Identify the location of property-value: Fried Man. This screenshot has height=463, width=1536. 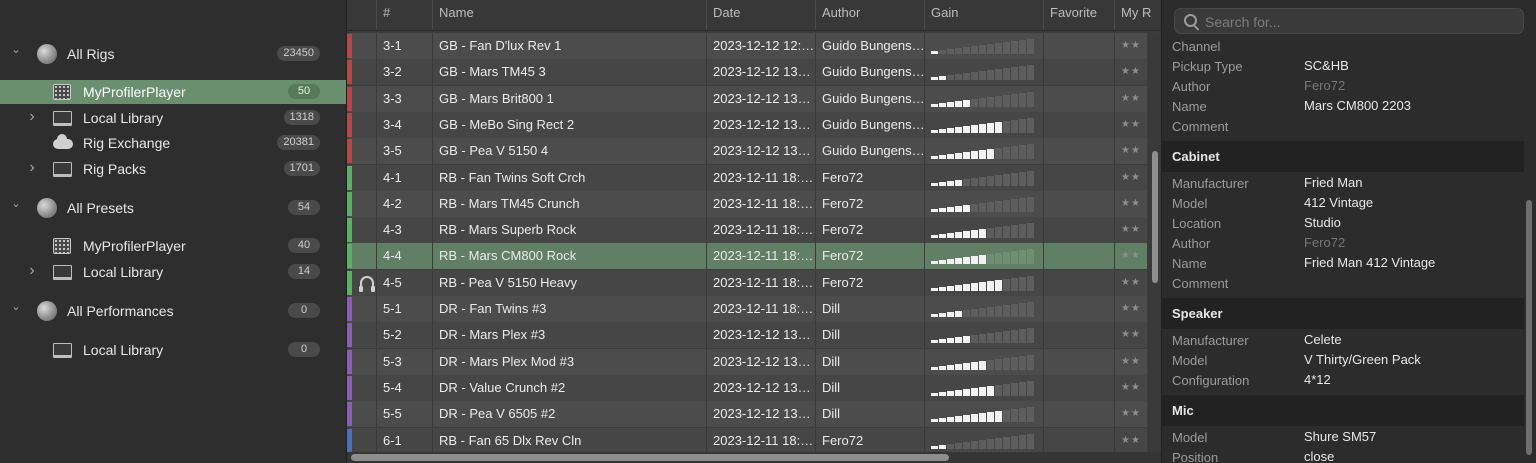
(1333, 182).